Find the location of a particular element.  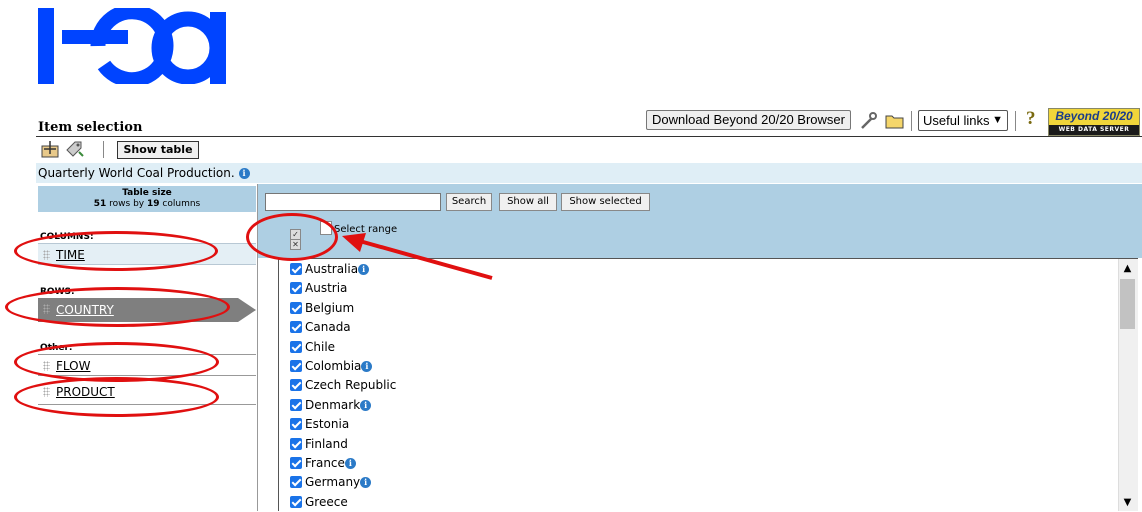

annotation-arrow is located at coordinates (417, 256).